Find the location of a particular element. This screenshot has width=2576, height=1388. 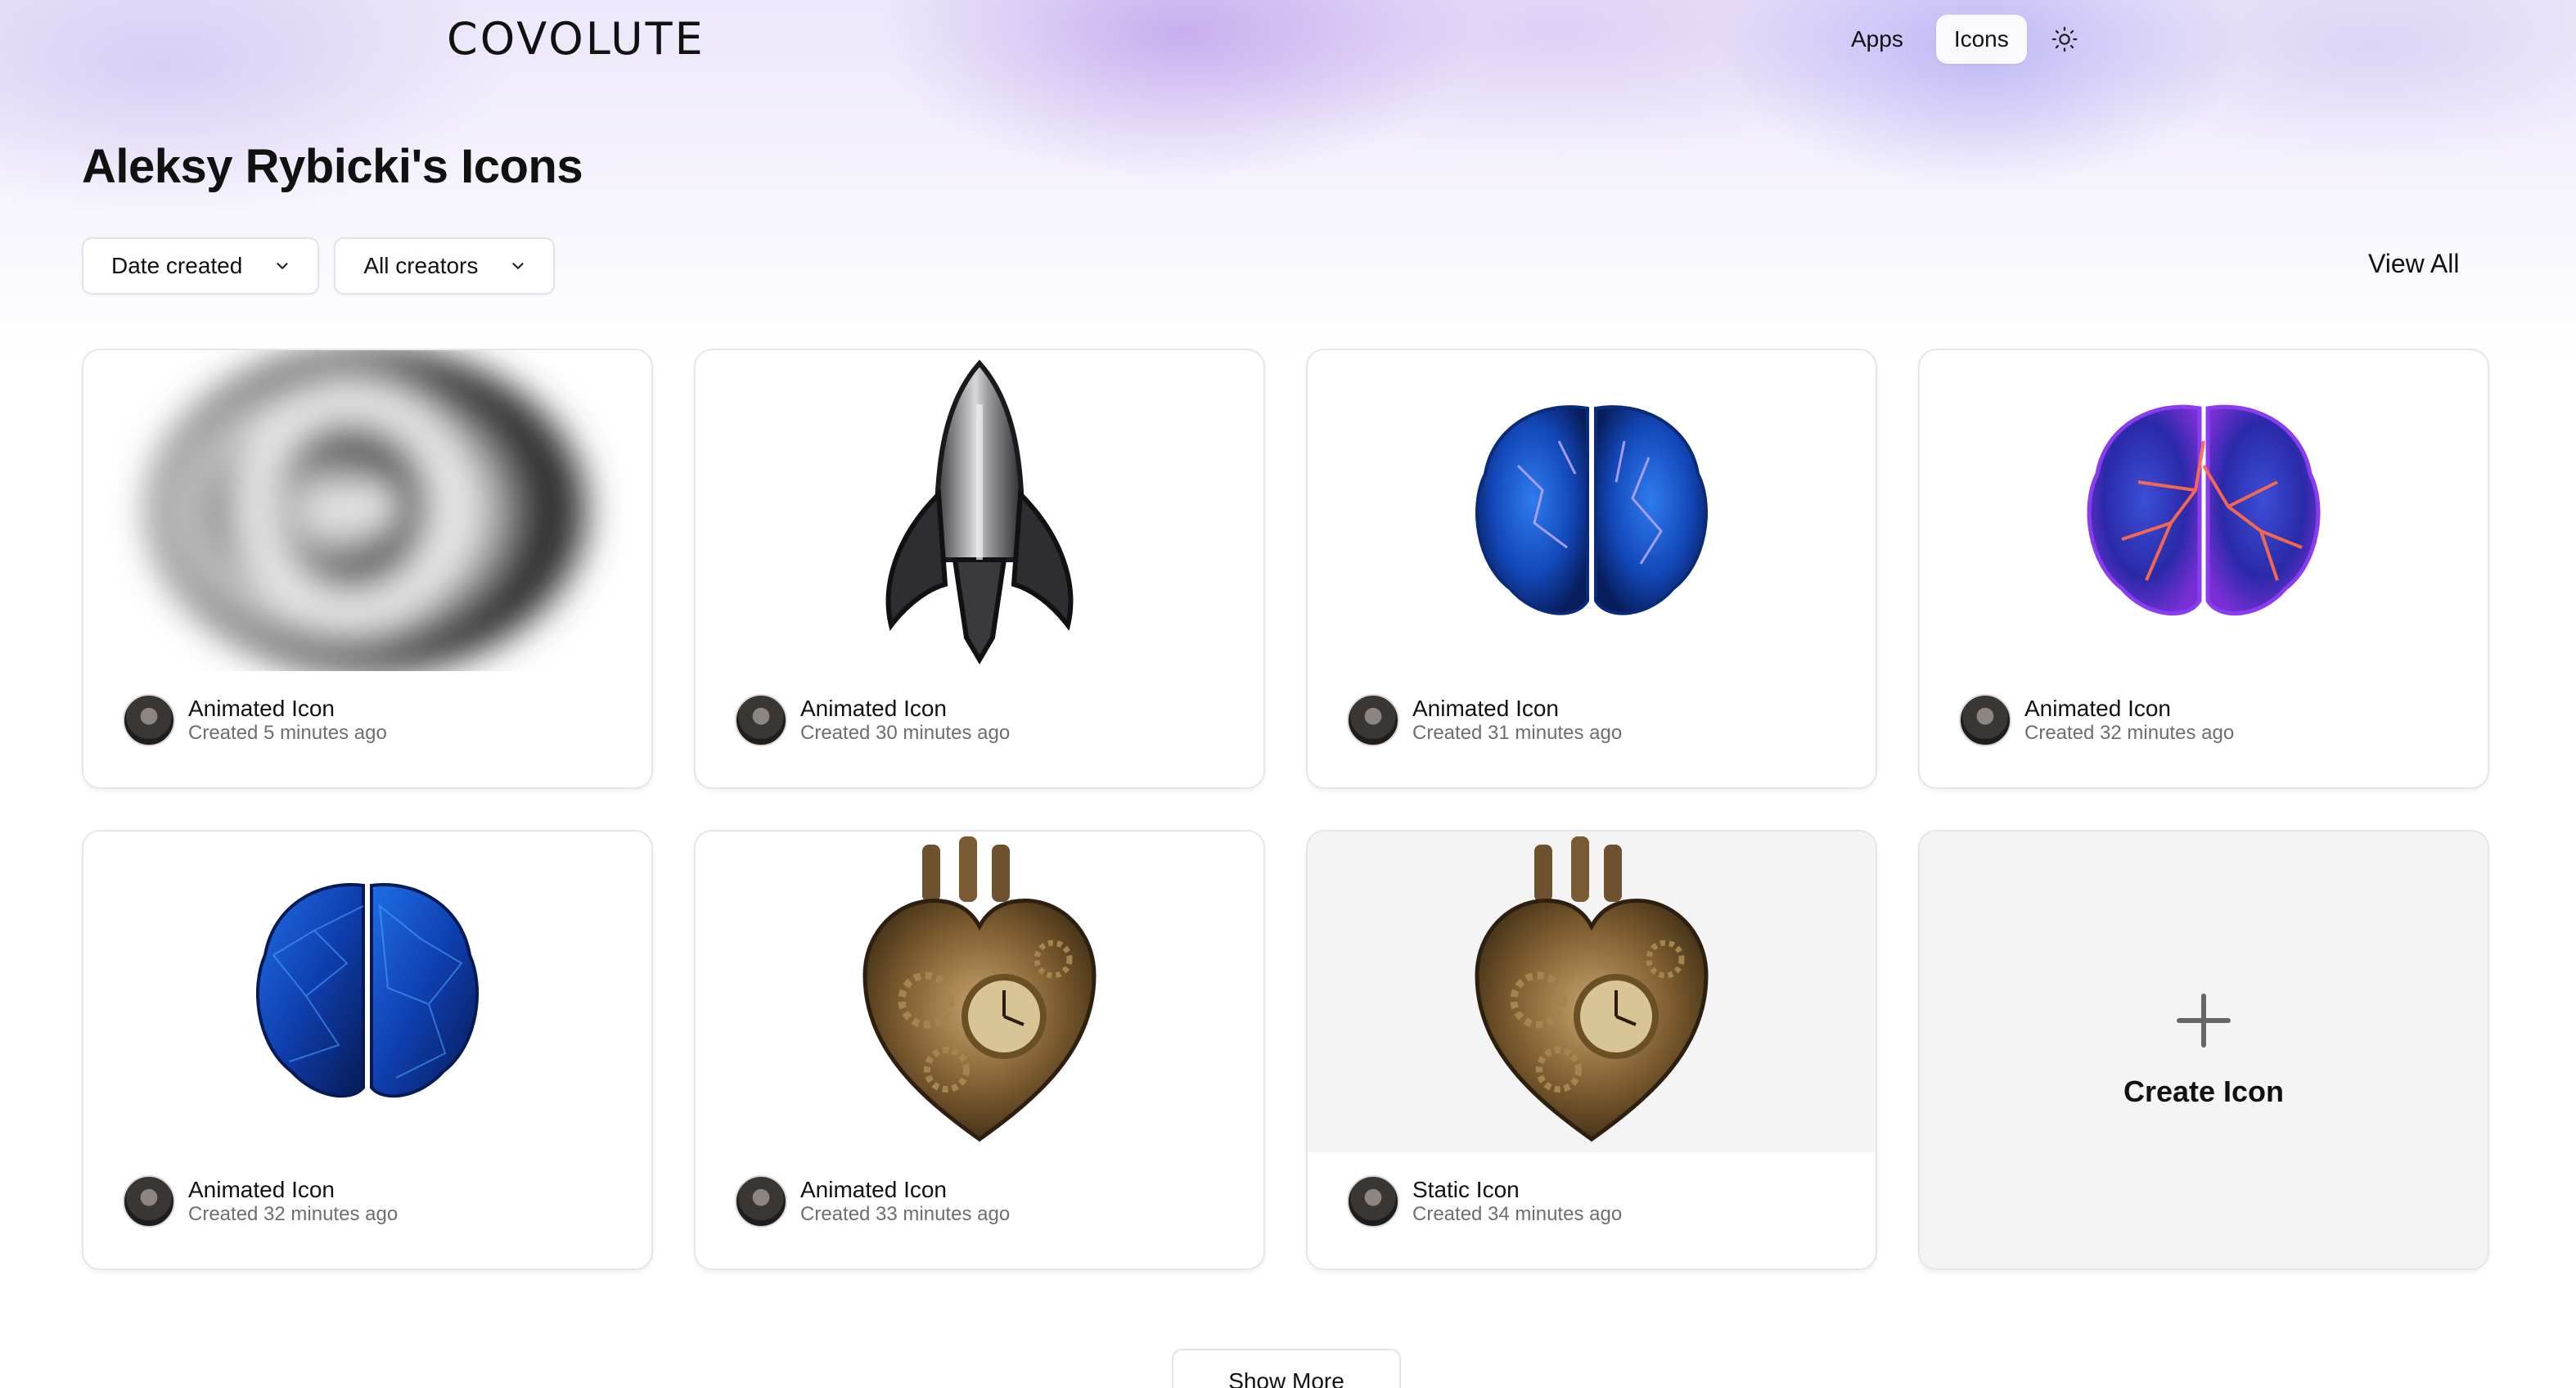

icon-meta: Animated Icon Created 5 minutes ago is located at coordinates (255, 720).